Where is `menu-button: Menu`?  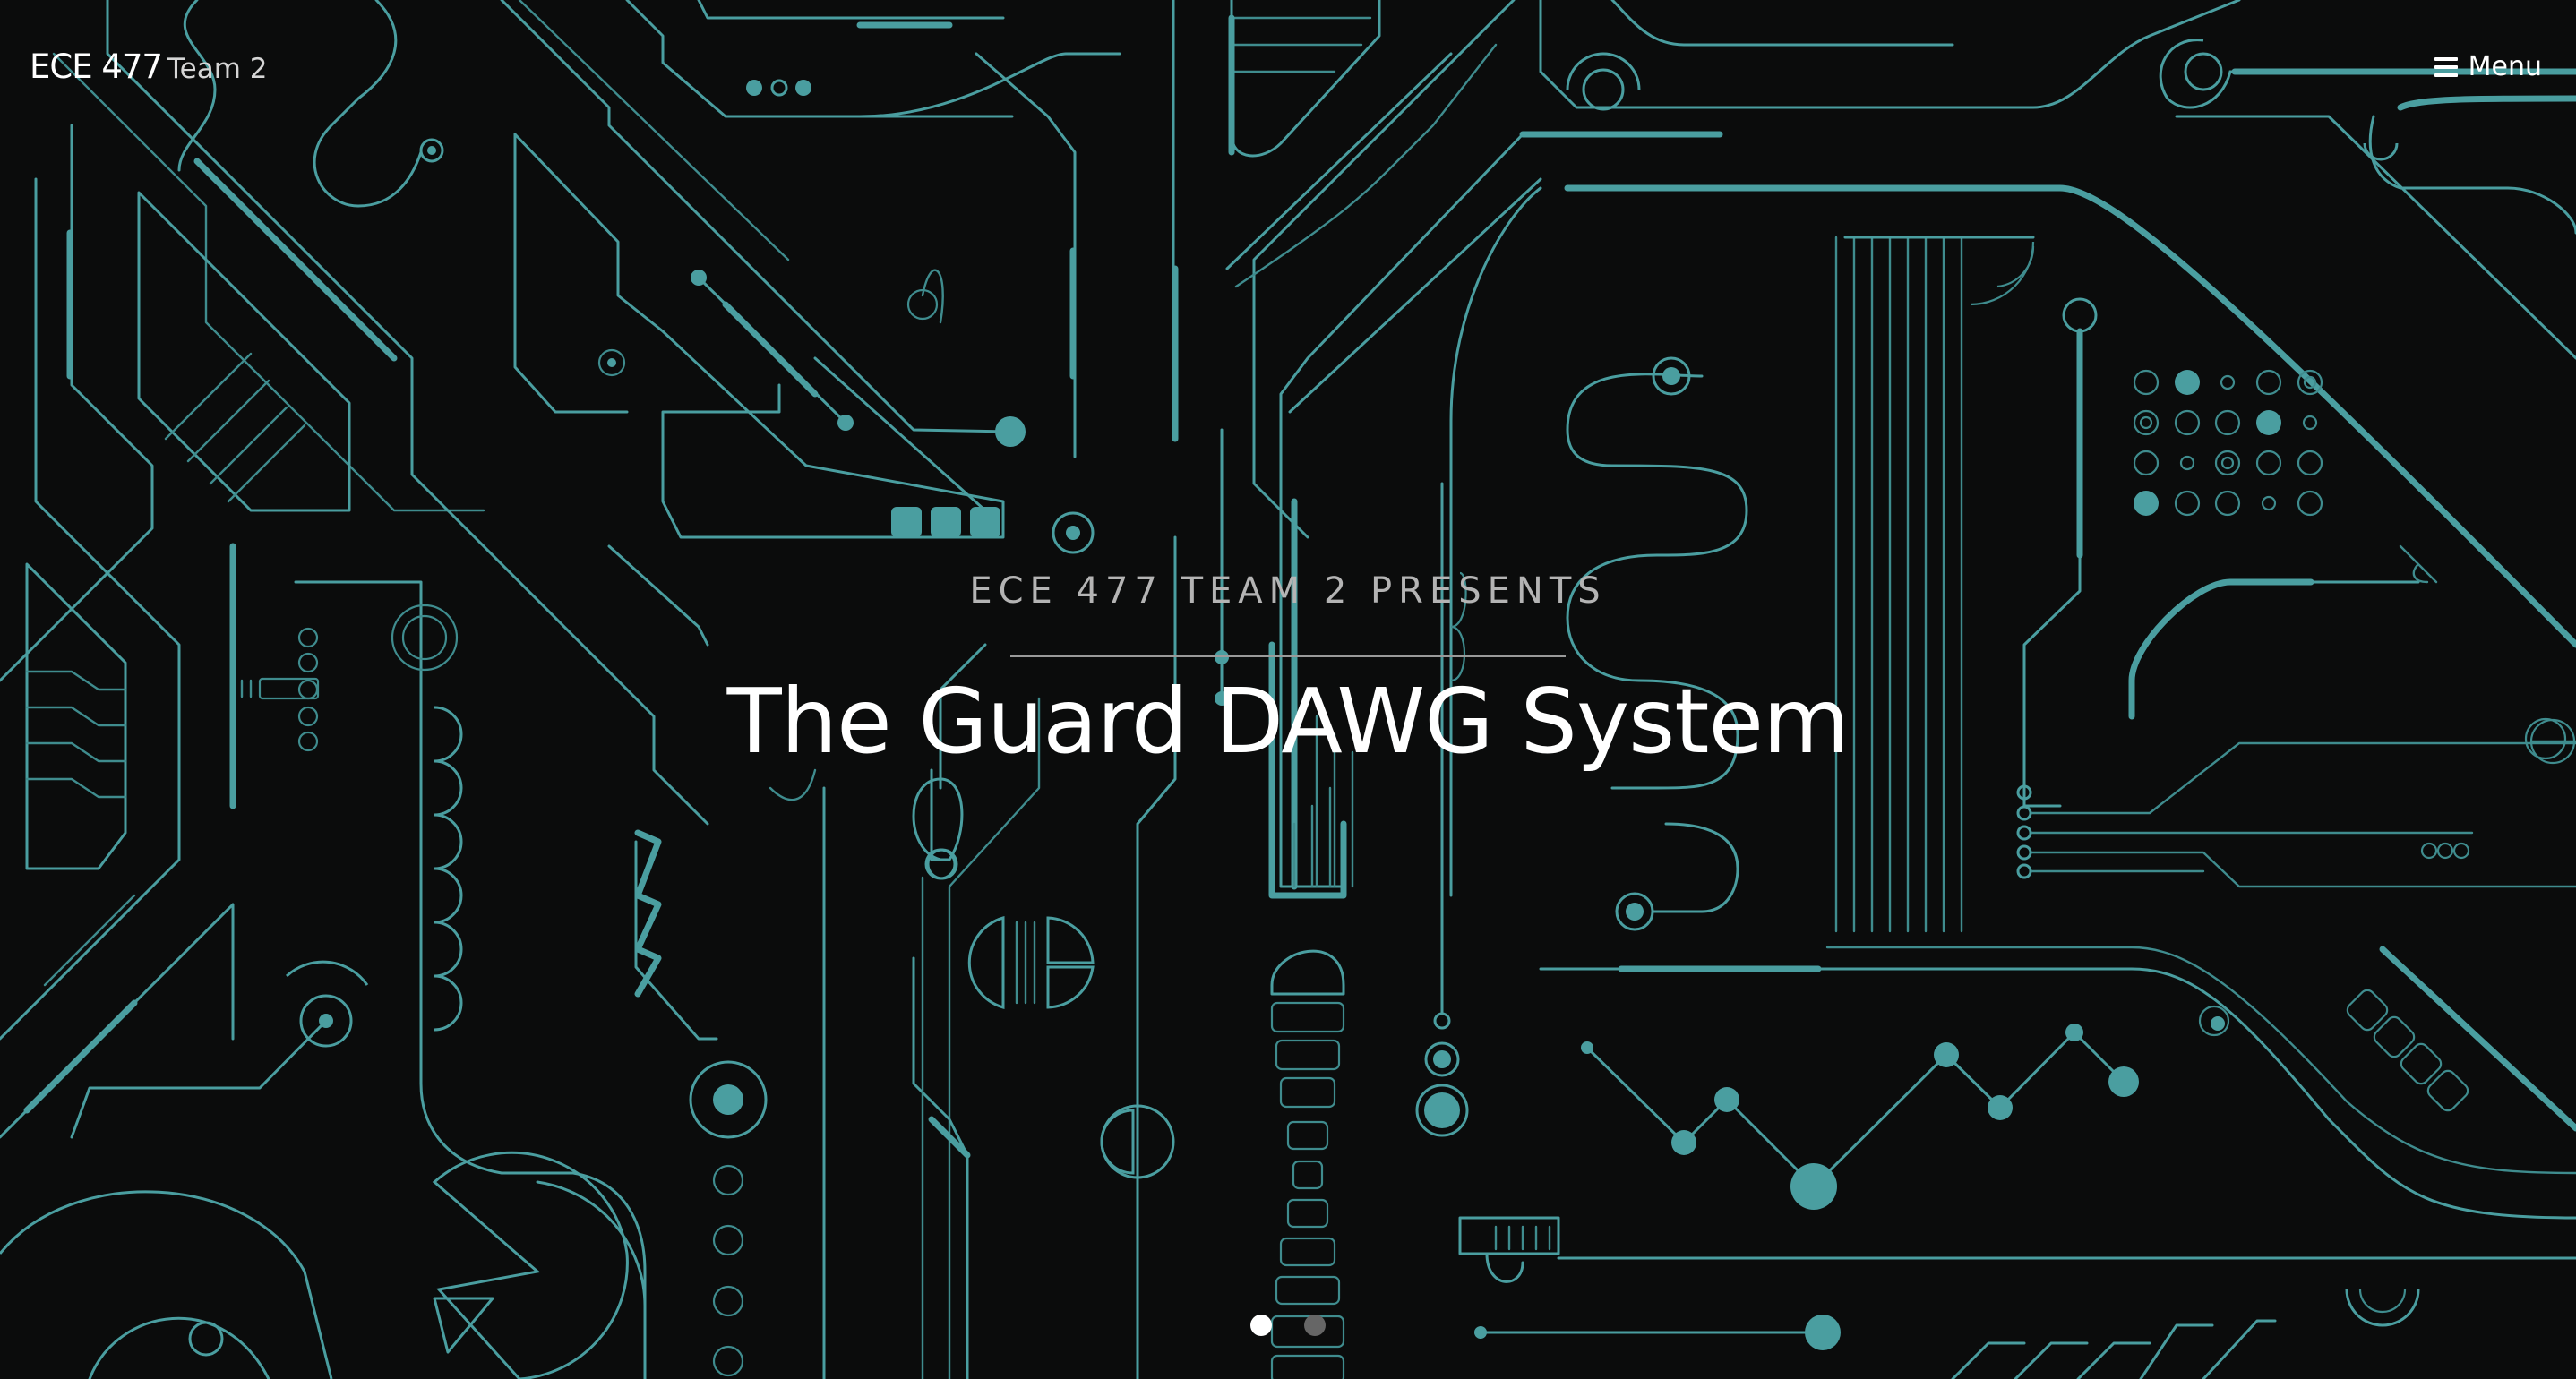 menu-button: Menu is located at coordinates (2488, 68).